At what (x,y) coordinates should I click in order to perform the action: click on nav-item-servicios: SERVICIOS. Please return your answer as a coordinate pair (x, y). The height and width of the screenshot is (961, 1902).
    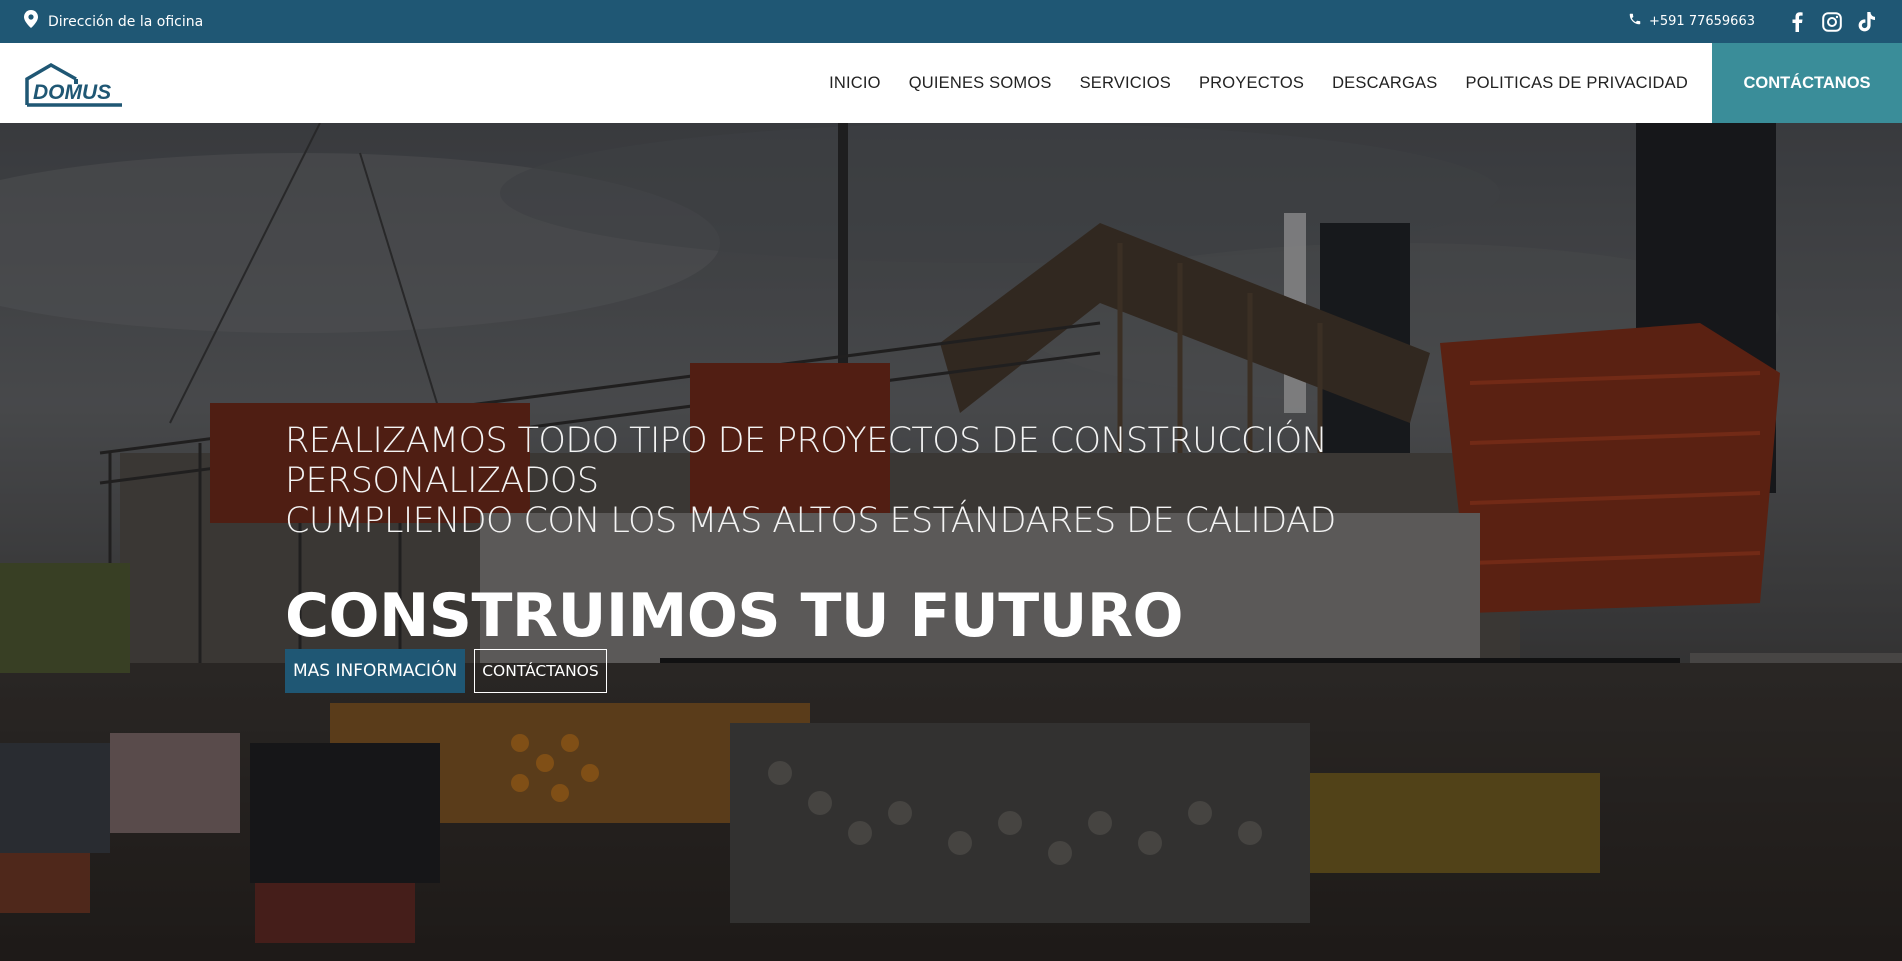
    Looking at the image, I should click on (1125, 83).